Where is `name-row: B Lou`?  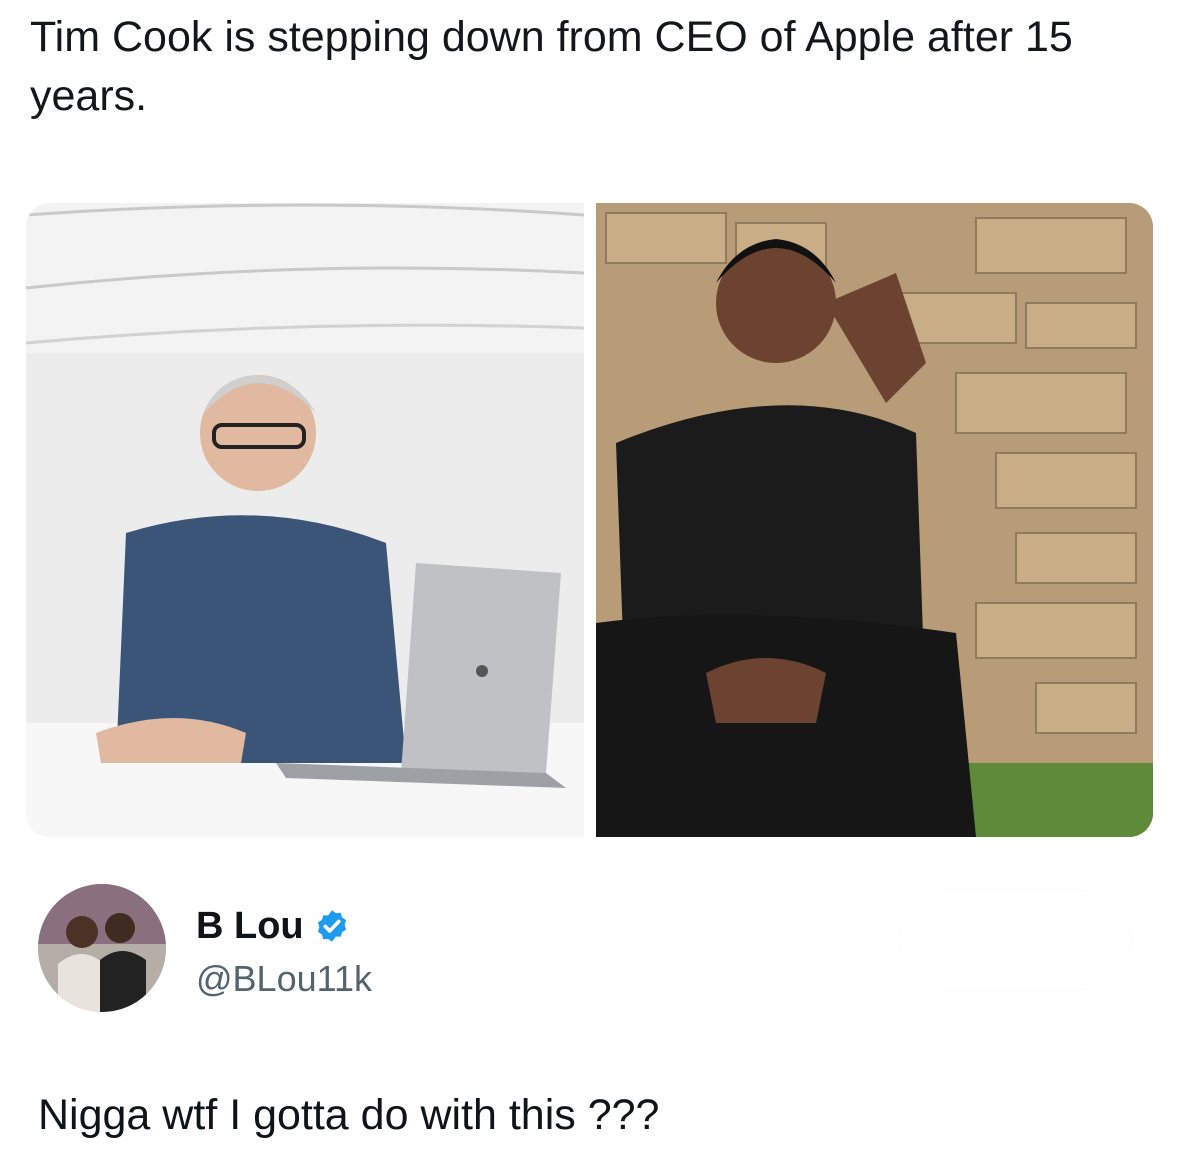
name-row: B Lou is located at coordinates (273, 926).